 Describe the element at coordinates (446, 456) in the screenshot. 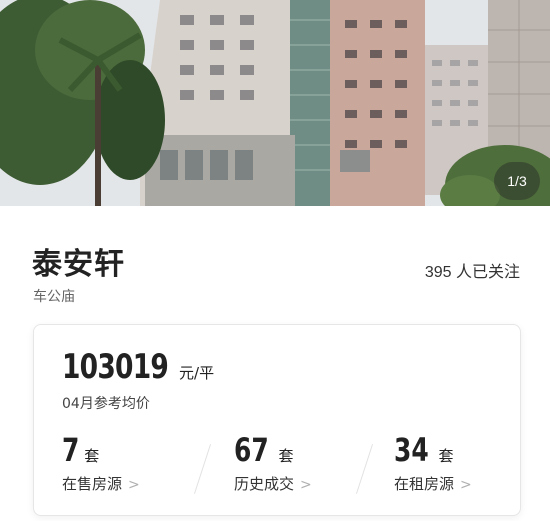

I see `stat-for-rent-unit: 套` at that location.